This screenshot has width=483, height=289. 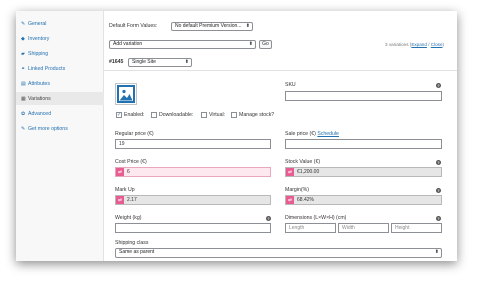 What do you see at coordinates (297, 228) in the screenshot?
I see `length-placeholder: Length` at bounding box center [297, 228].